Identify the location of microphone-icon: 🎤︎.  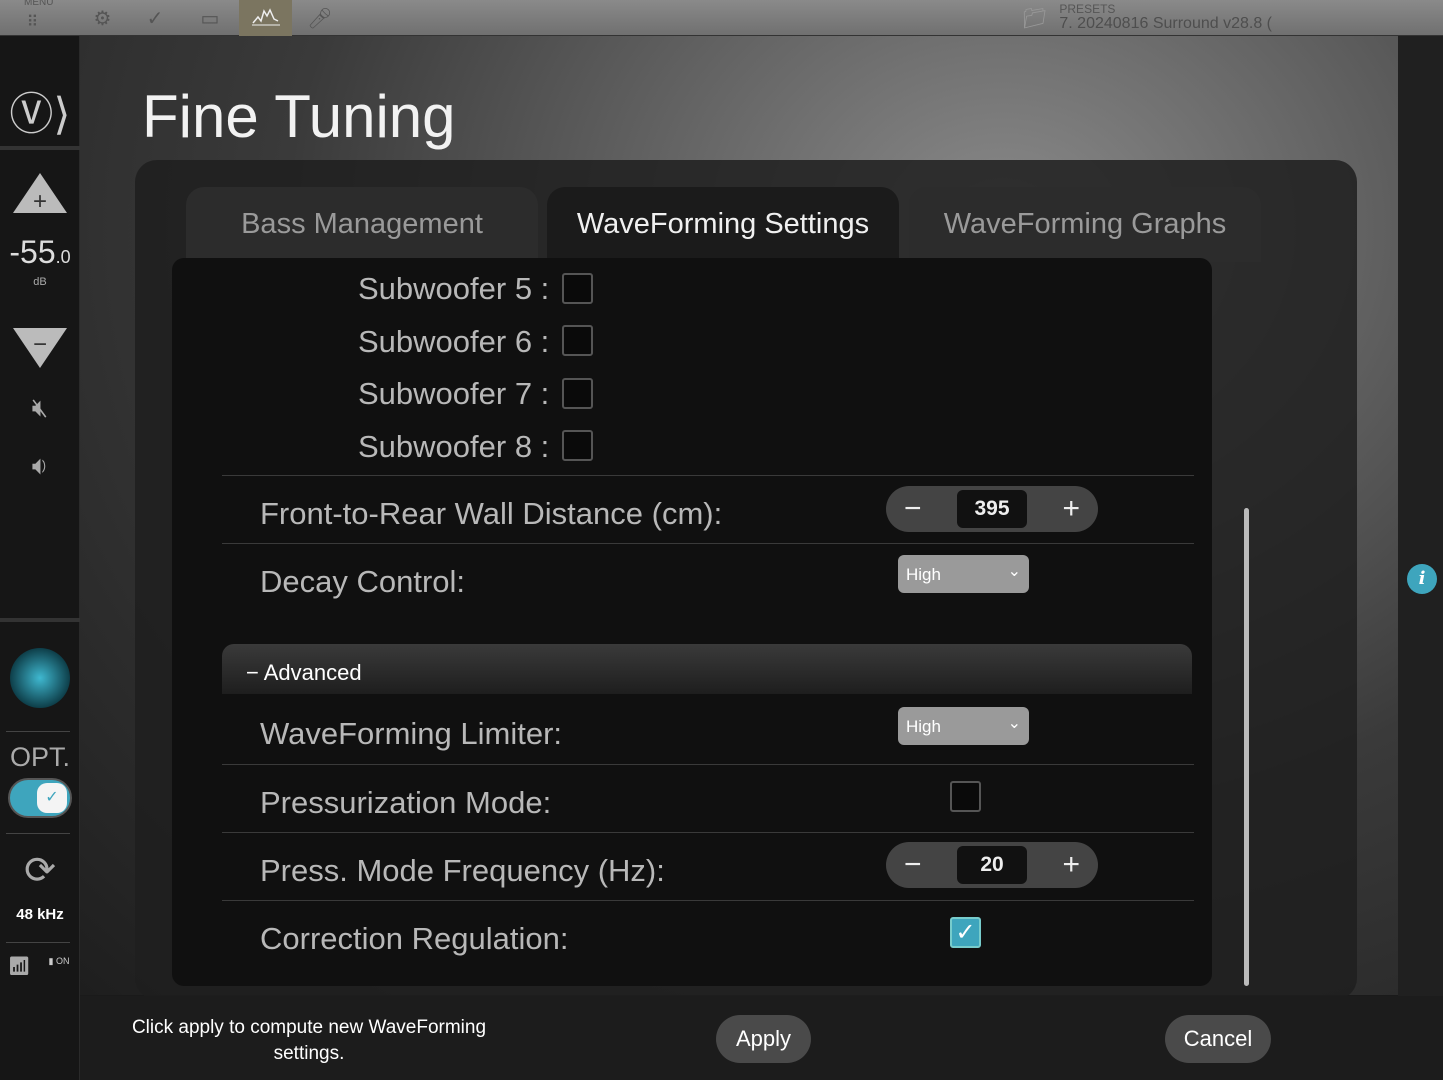
(320, 18).